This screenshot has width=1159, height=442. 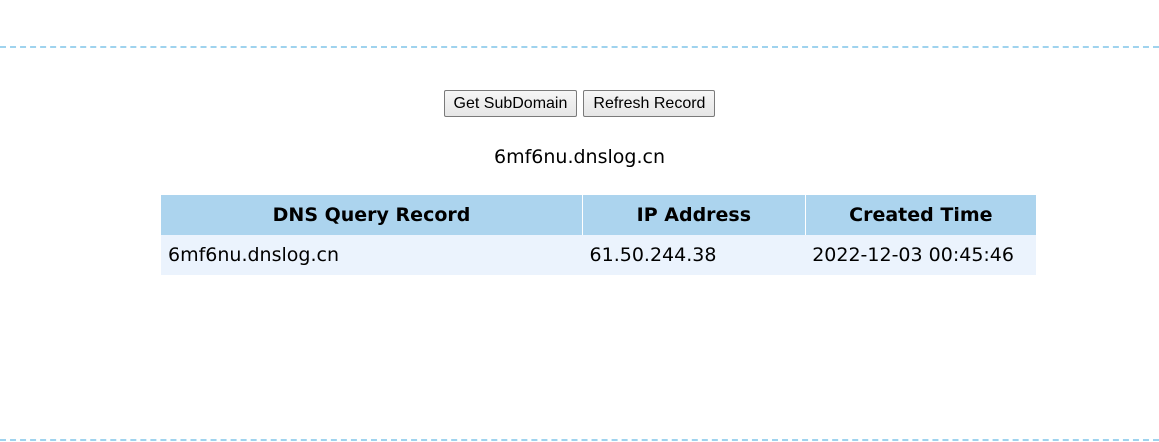 What do you see at coordinates (579, 440) in the screenshot?
I see `bottom-dashed-divider` at bounding box center [579, 440].